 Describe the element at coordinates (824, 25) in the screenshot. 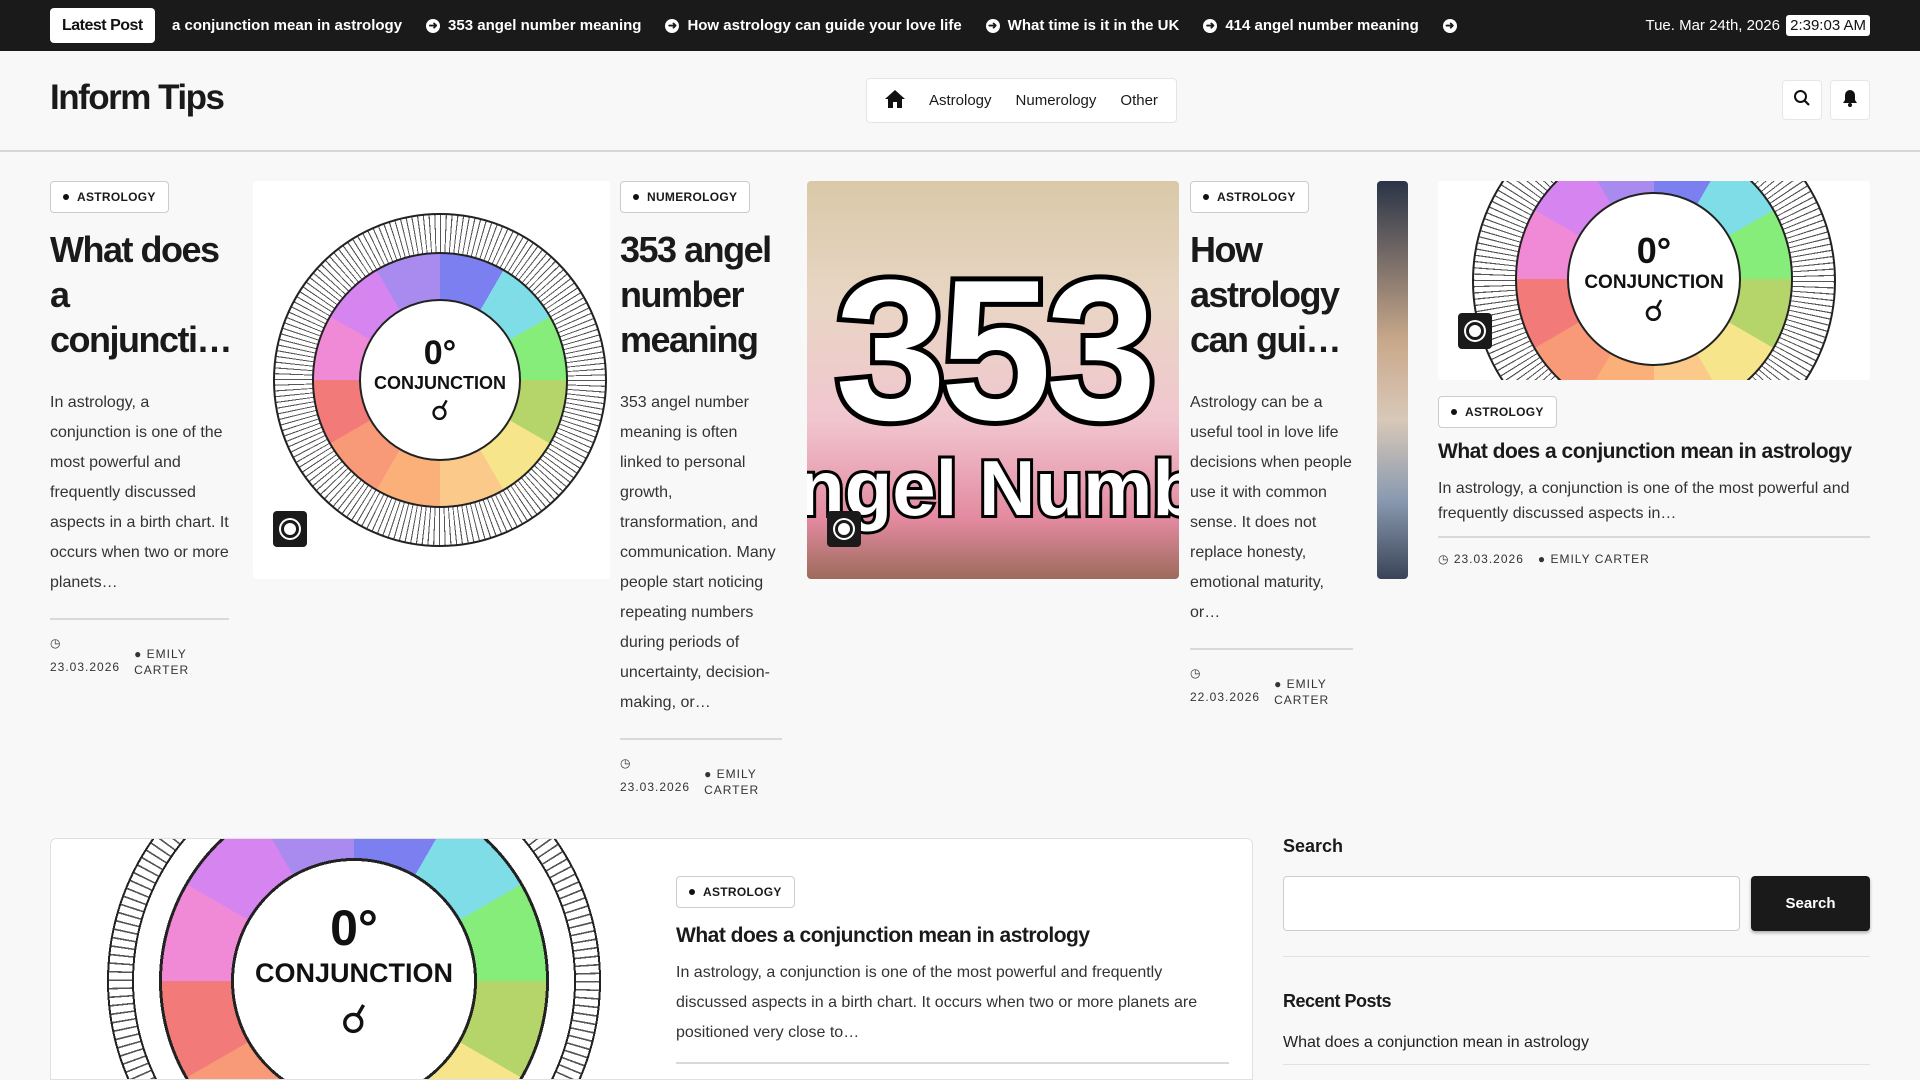

I see `ticker-item-label: How astrology can guide your love life` at that location.